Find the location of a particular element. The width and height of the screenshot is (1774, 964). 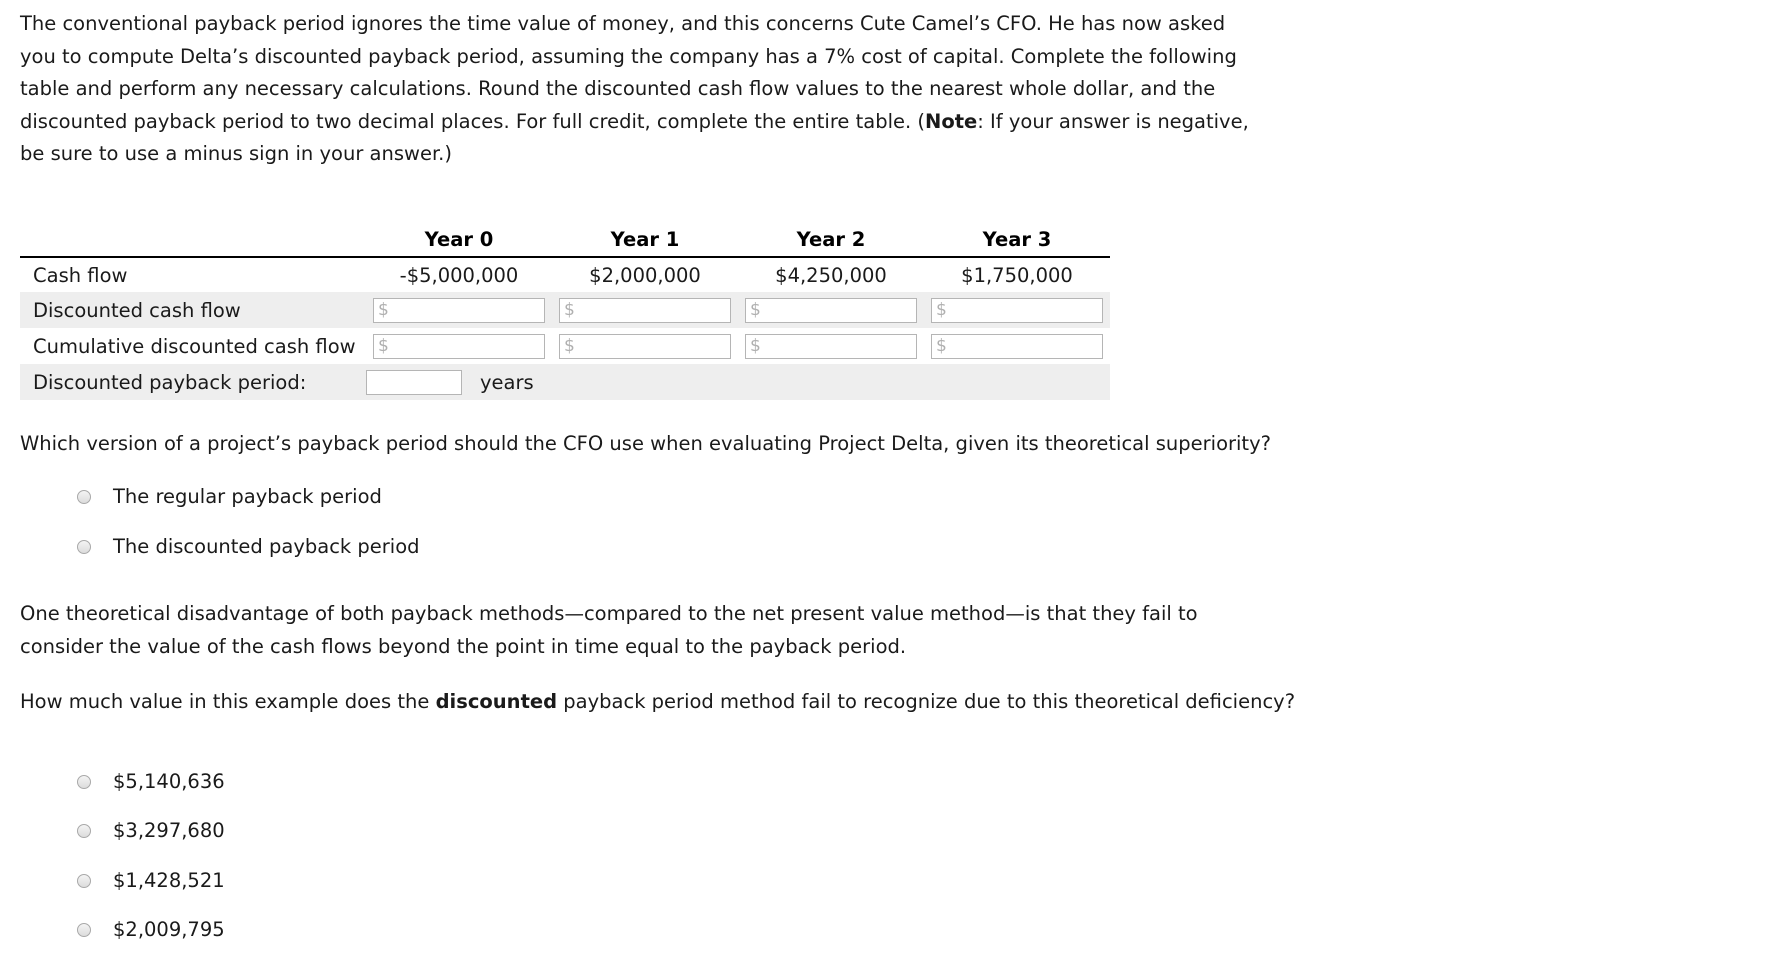

table-row-discounted-payback-period: Discounted payback period: years is located at coordinates (565, 382).